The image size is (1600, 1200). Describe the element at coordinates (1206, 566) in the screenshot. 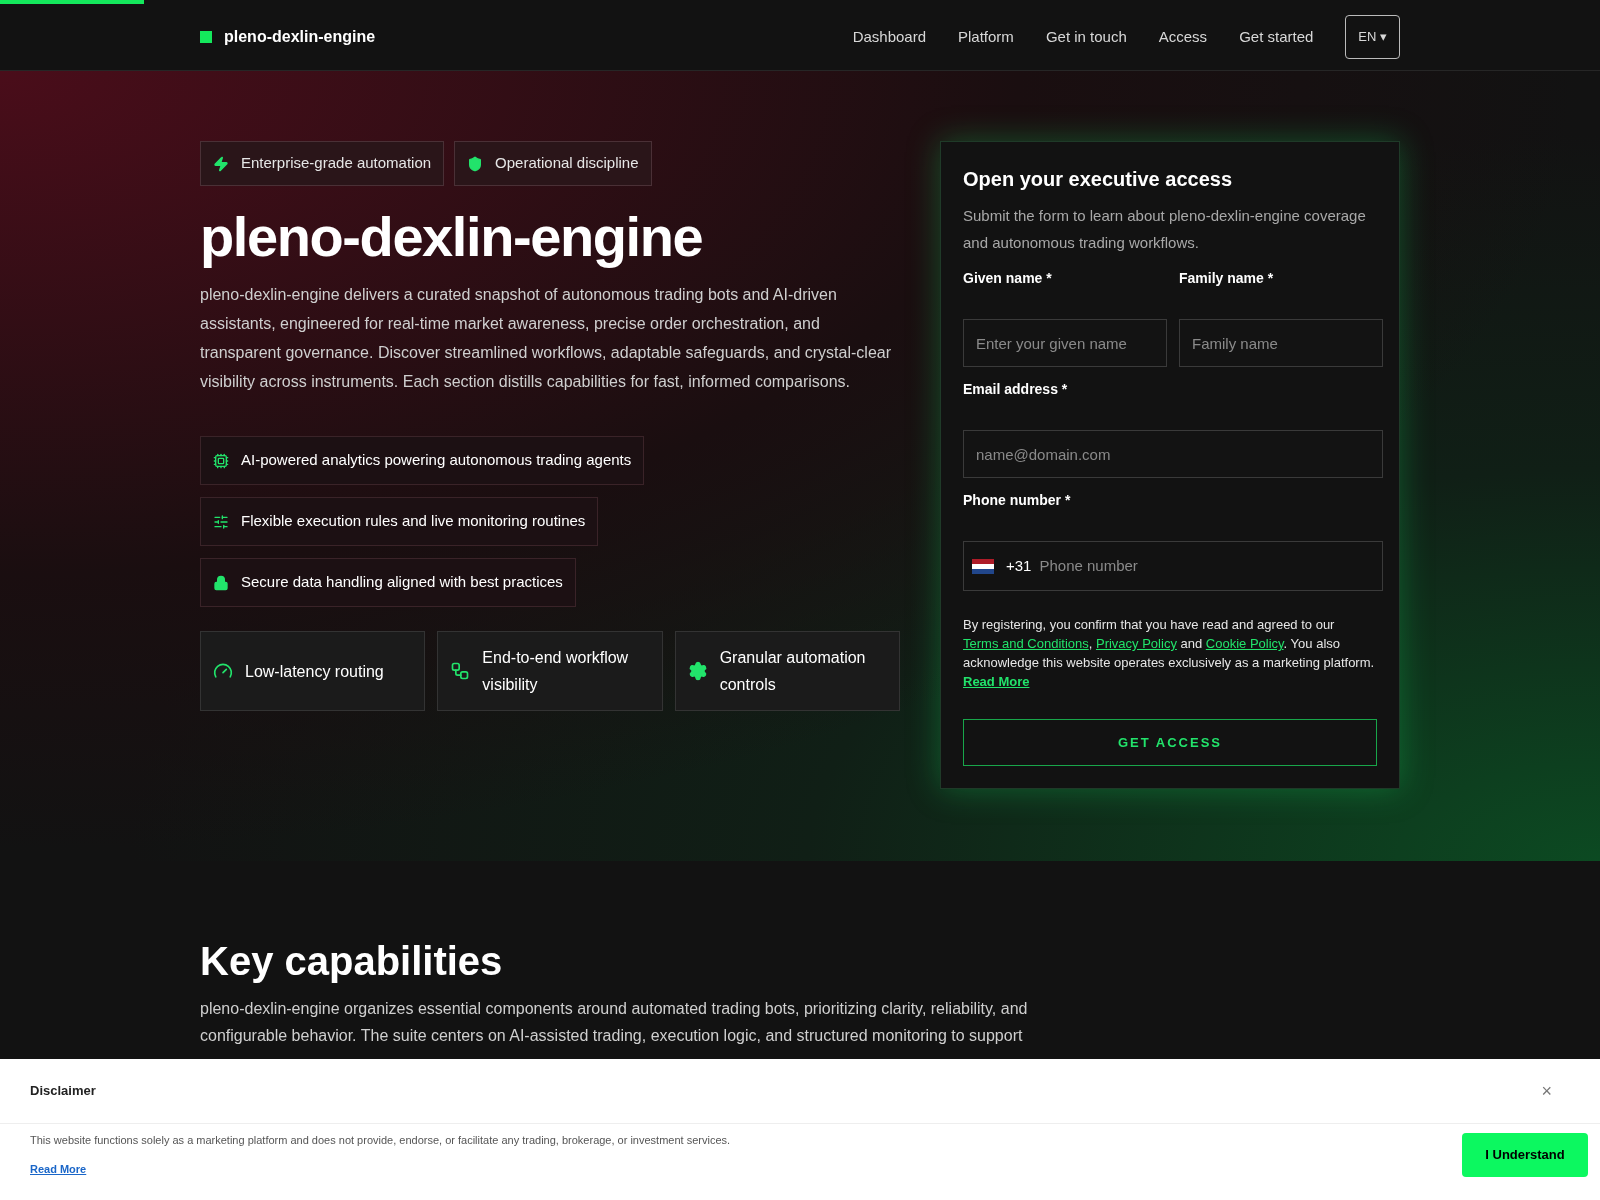

I see `phone-input: Phone number` at that location.